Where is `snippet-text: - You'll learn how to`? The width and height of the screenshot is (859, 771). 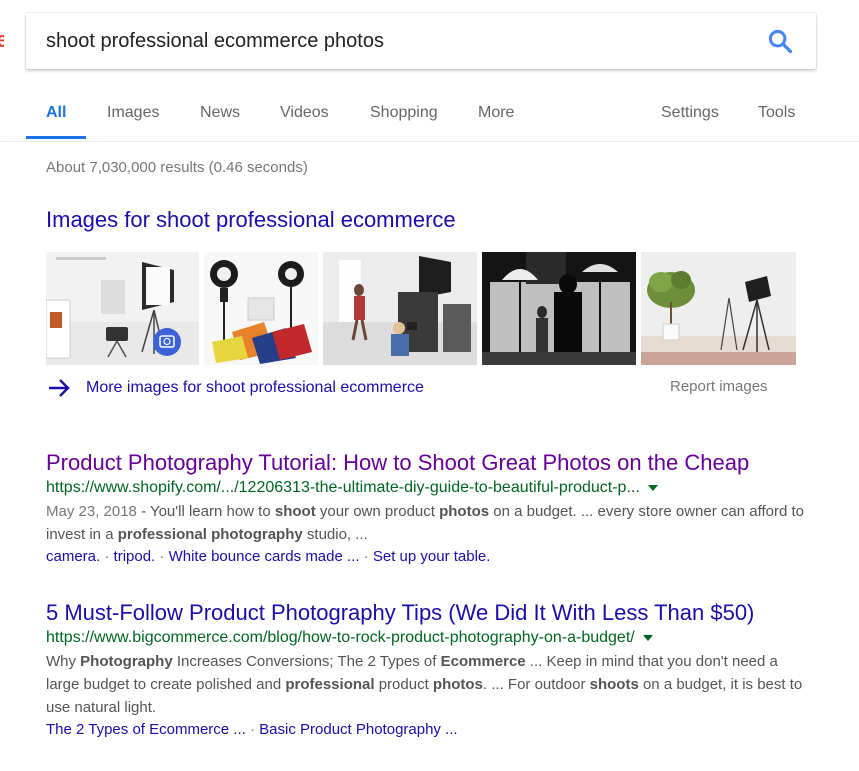 snippet-text: - You'll learn how to is located at coordinates (205, 511).